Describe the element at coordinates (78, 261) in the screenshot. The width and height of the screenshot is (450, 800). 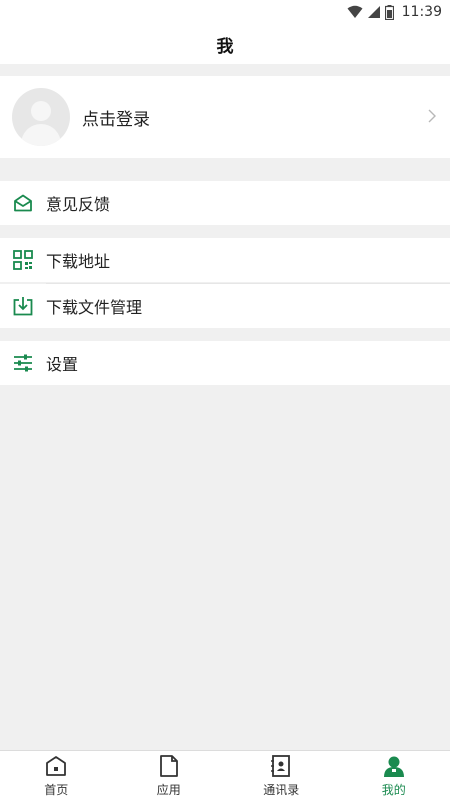
I see `menu-label-download-address: 下载地址` at that location.